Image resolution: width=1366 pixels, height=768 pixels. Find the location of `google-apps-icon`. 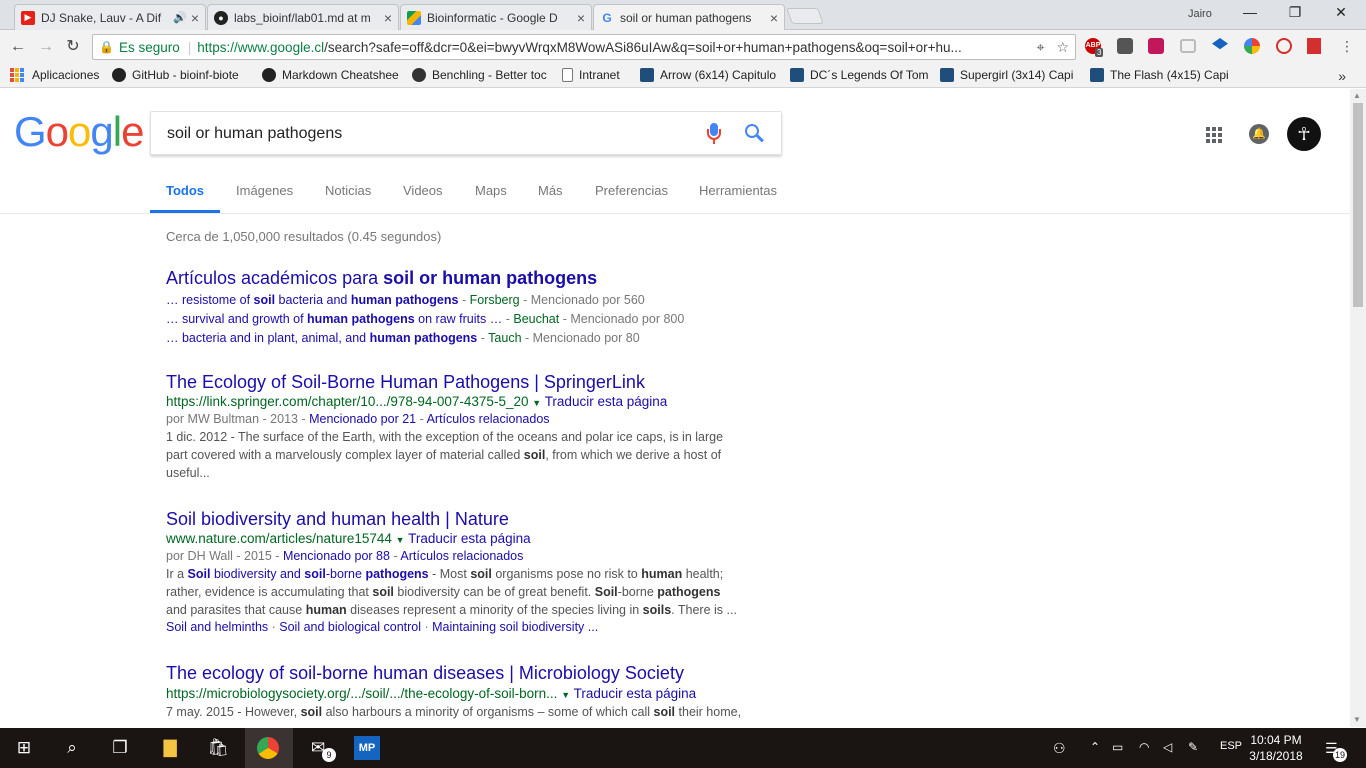

google-apps-icon is located at coordinates (1214, 135).